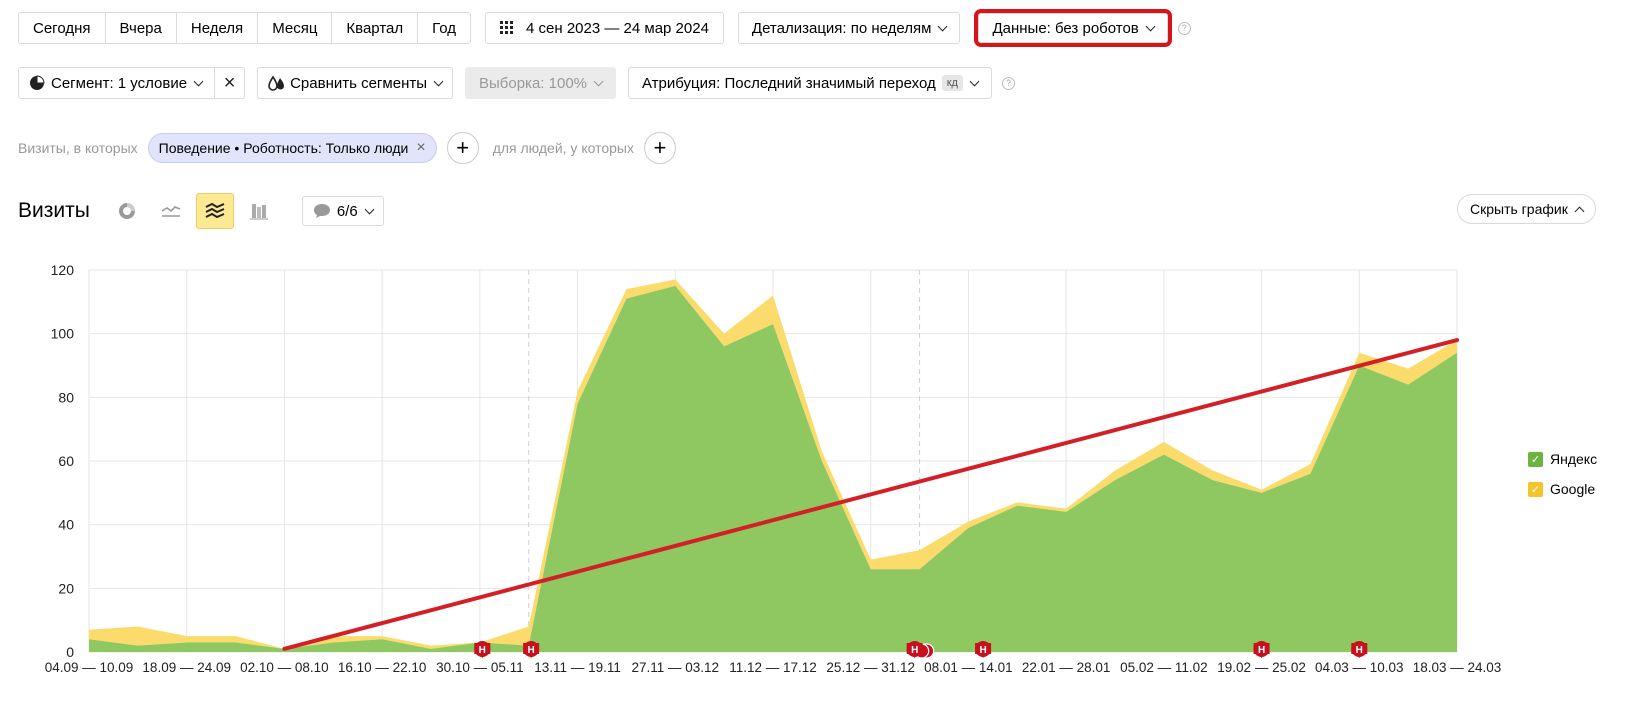  I want to click on x-tick-label: 27.11 — 03.12, so click(675, 667).